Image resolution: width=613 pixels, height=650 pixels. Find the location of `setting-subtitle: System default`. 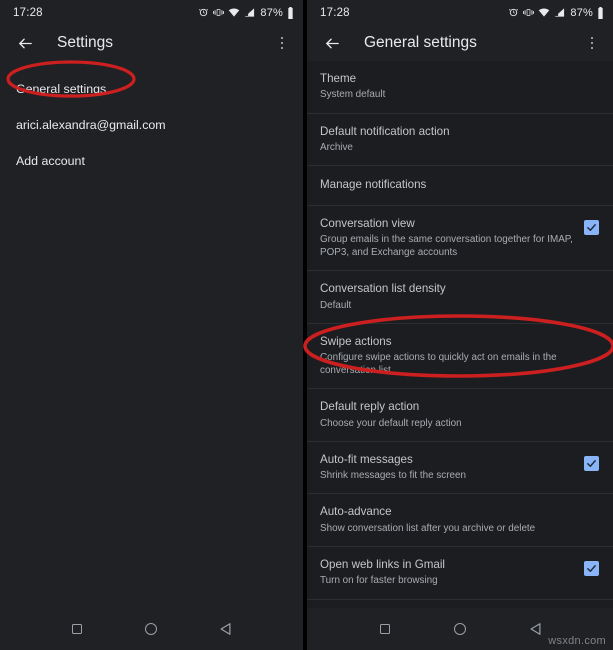

setting-subtitle: System default is located at coordinates (353, 95).